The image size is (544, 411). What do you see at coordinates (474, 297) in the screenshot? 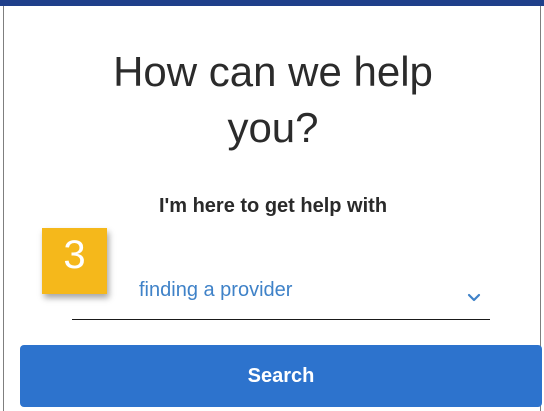
I see `chevron-down-icon` at bounding box center [474, 297].